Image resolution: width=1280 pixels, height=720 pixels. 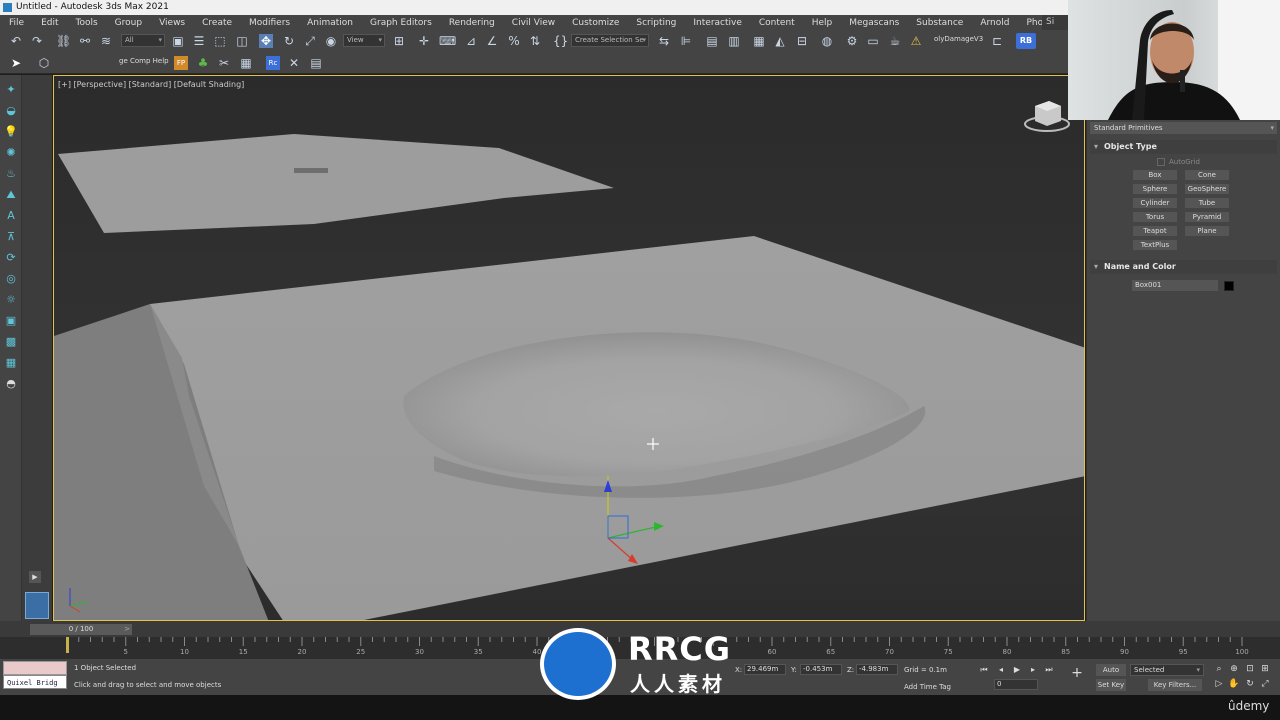 What do you see at coordinates (852, 41) in the screenshot?
I see `render-setup-icon: ⚙` at bounding box center [852, 41].